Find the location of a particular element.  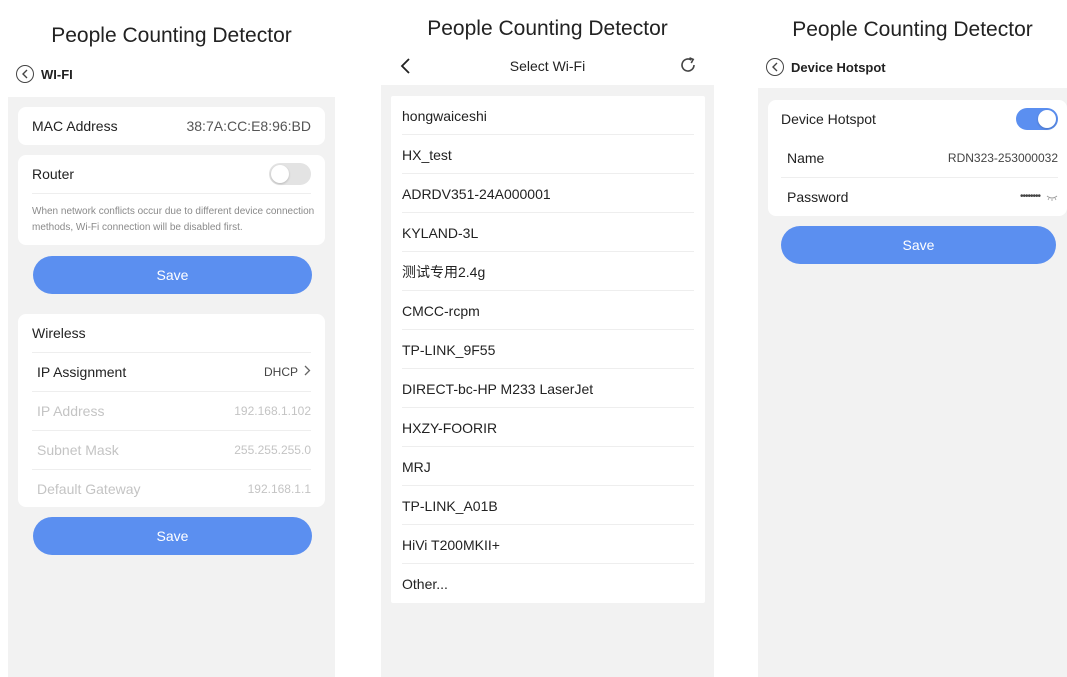

ip-assignment-value: DHCP is located at coordinates (280, 371).